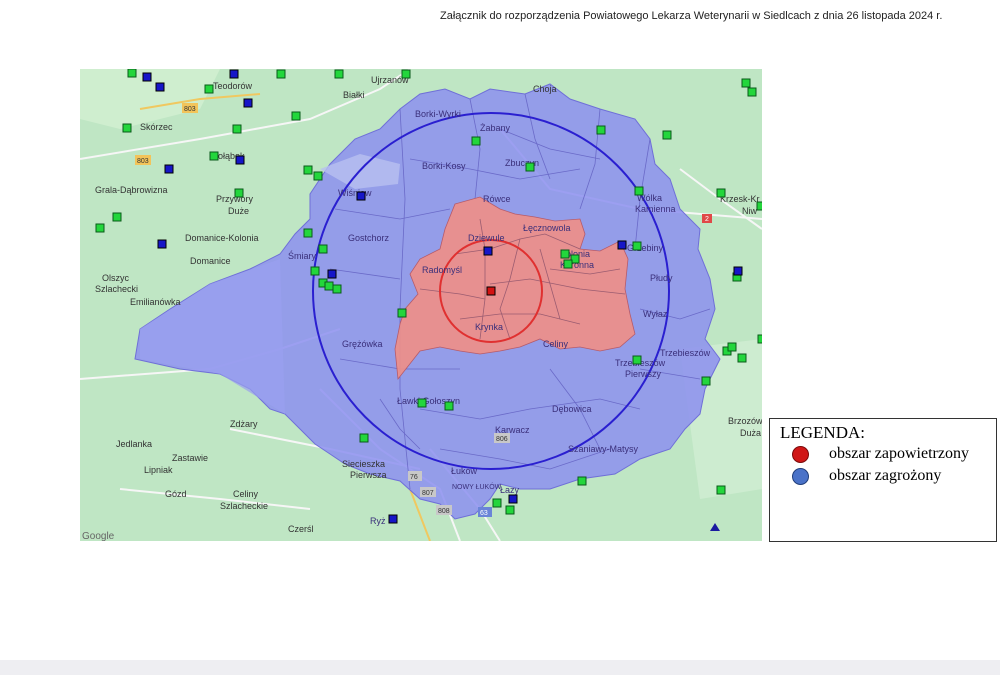 Image resolution: width=1000 pixels, height=675 pixels. Describe the element at coordinates (603, 449) in the screenshot. I see `svg-text: Szaniawy-Matysy` at that location.